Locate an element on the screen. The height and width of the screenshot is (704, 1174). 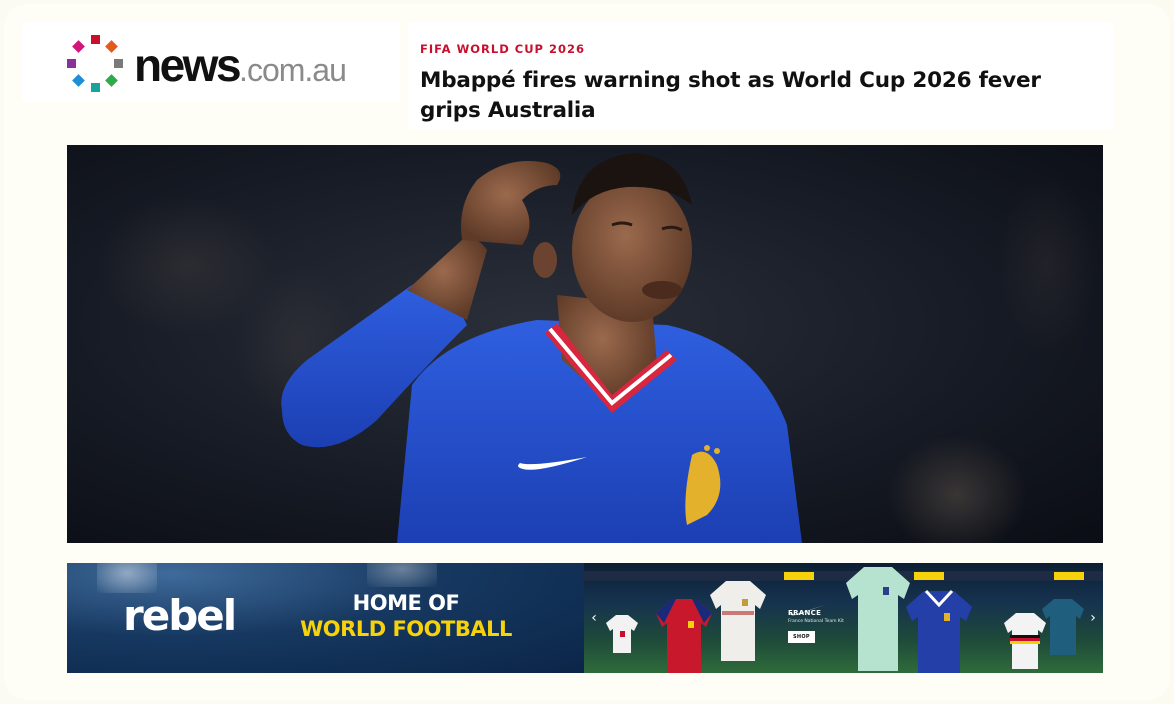
site-logo: news .com.au is located at coordinates (211, 62).